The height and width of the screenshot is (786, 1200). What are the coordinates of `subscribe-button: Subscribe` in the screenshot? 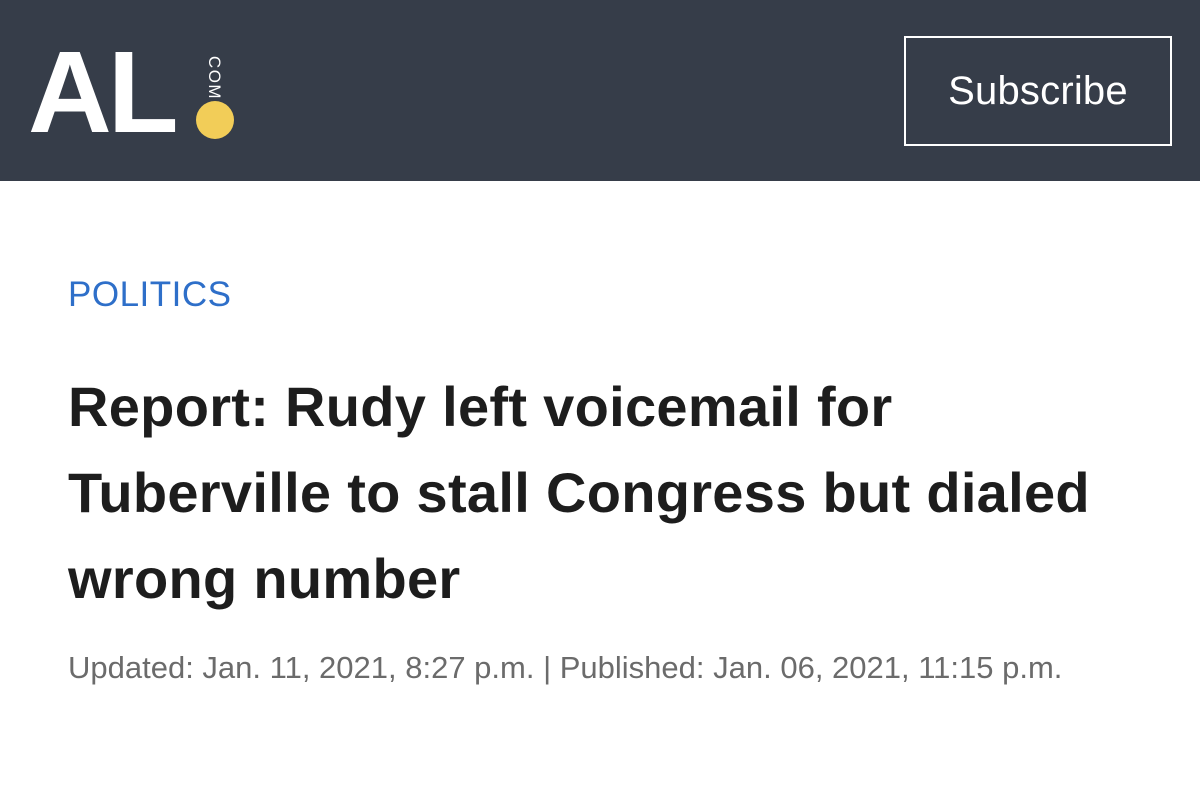 It's located at (1038, 91).